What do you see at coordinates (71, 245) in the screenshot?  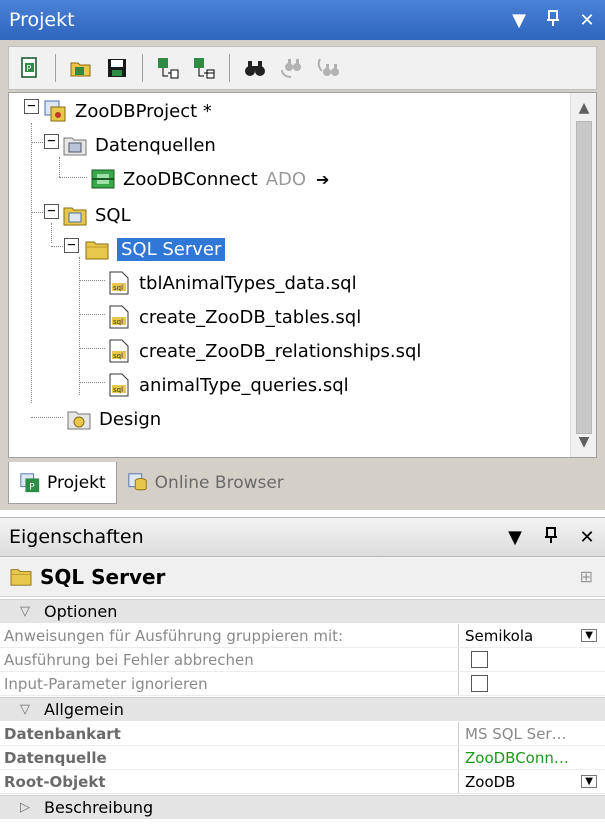 I see `collapse-sql-server-toggle: −` at bounding box center [71, 245].